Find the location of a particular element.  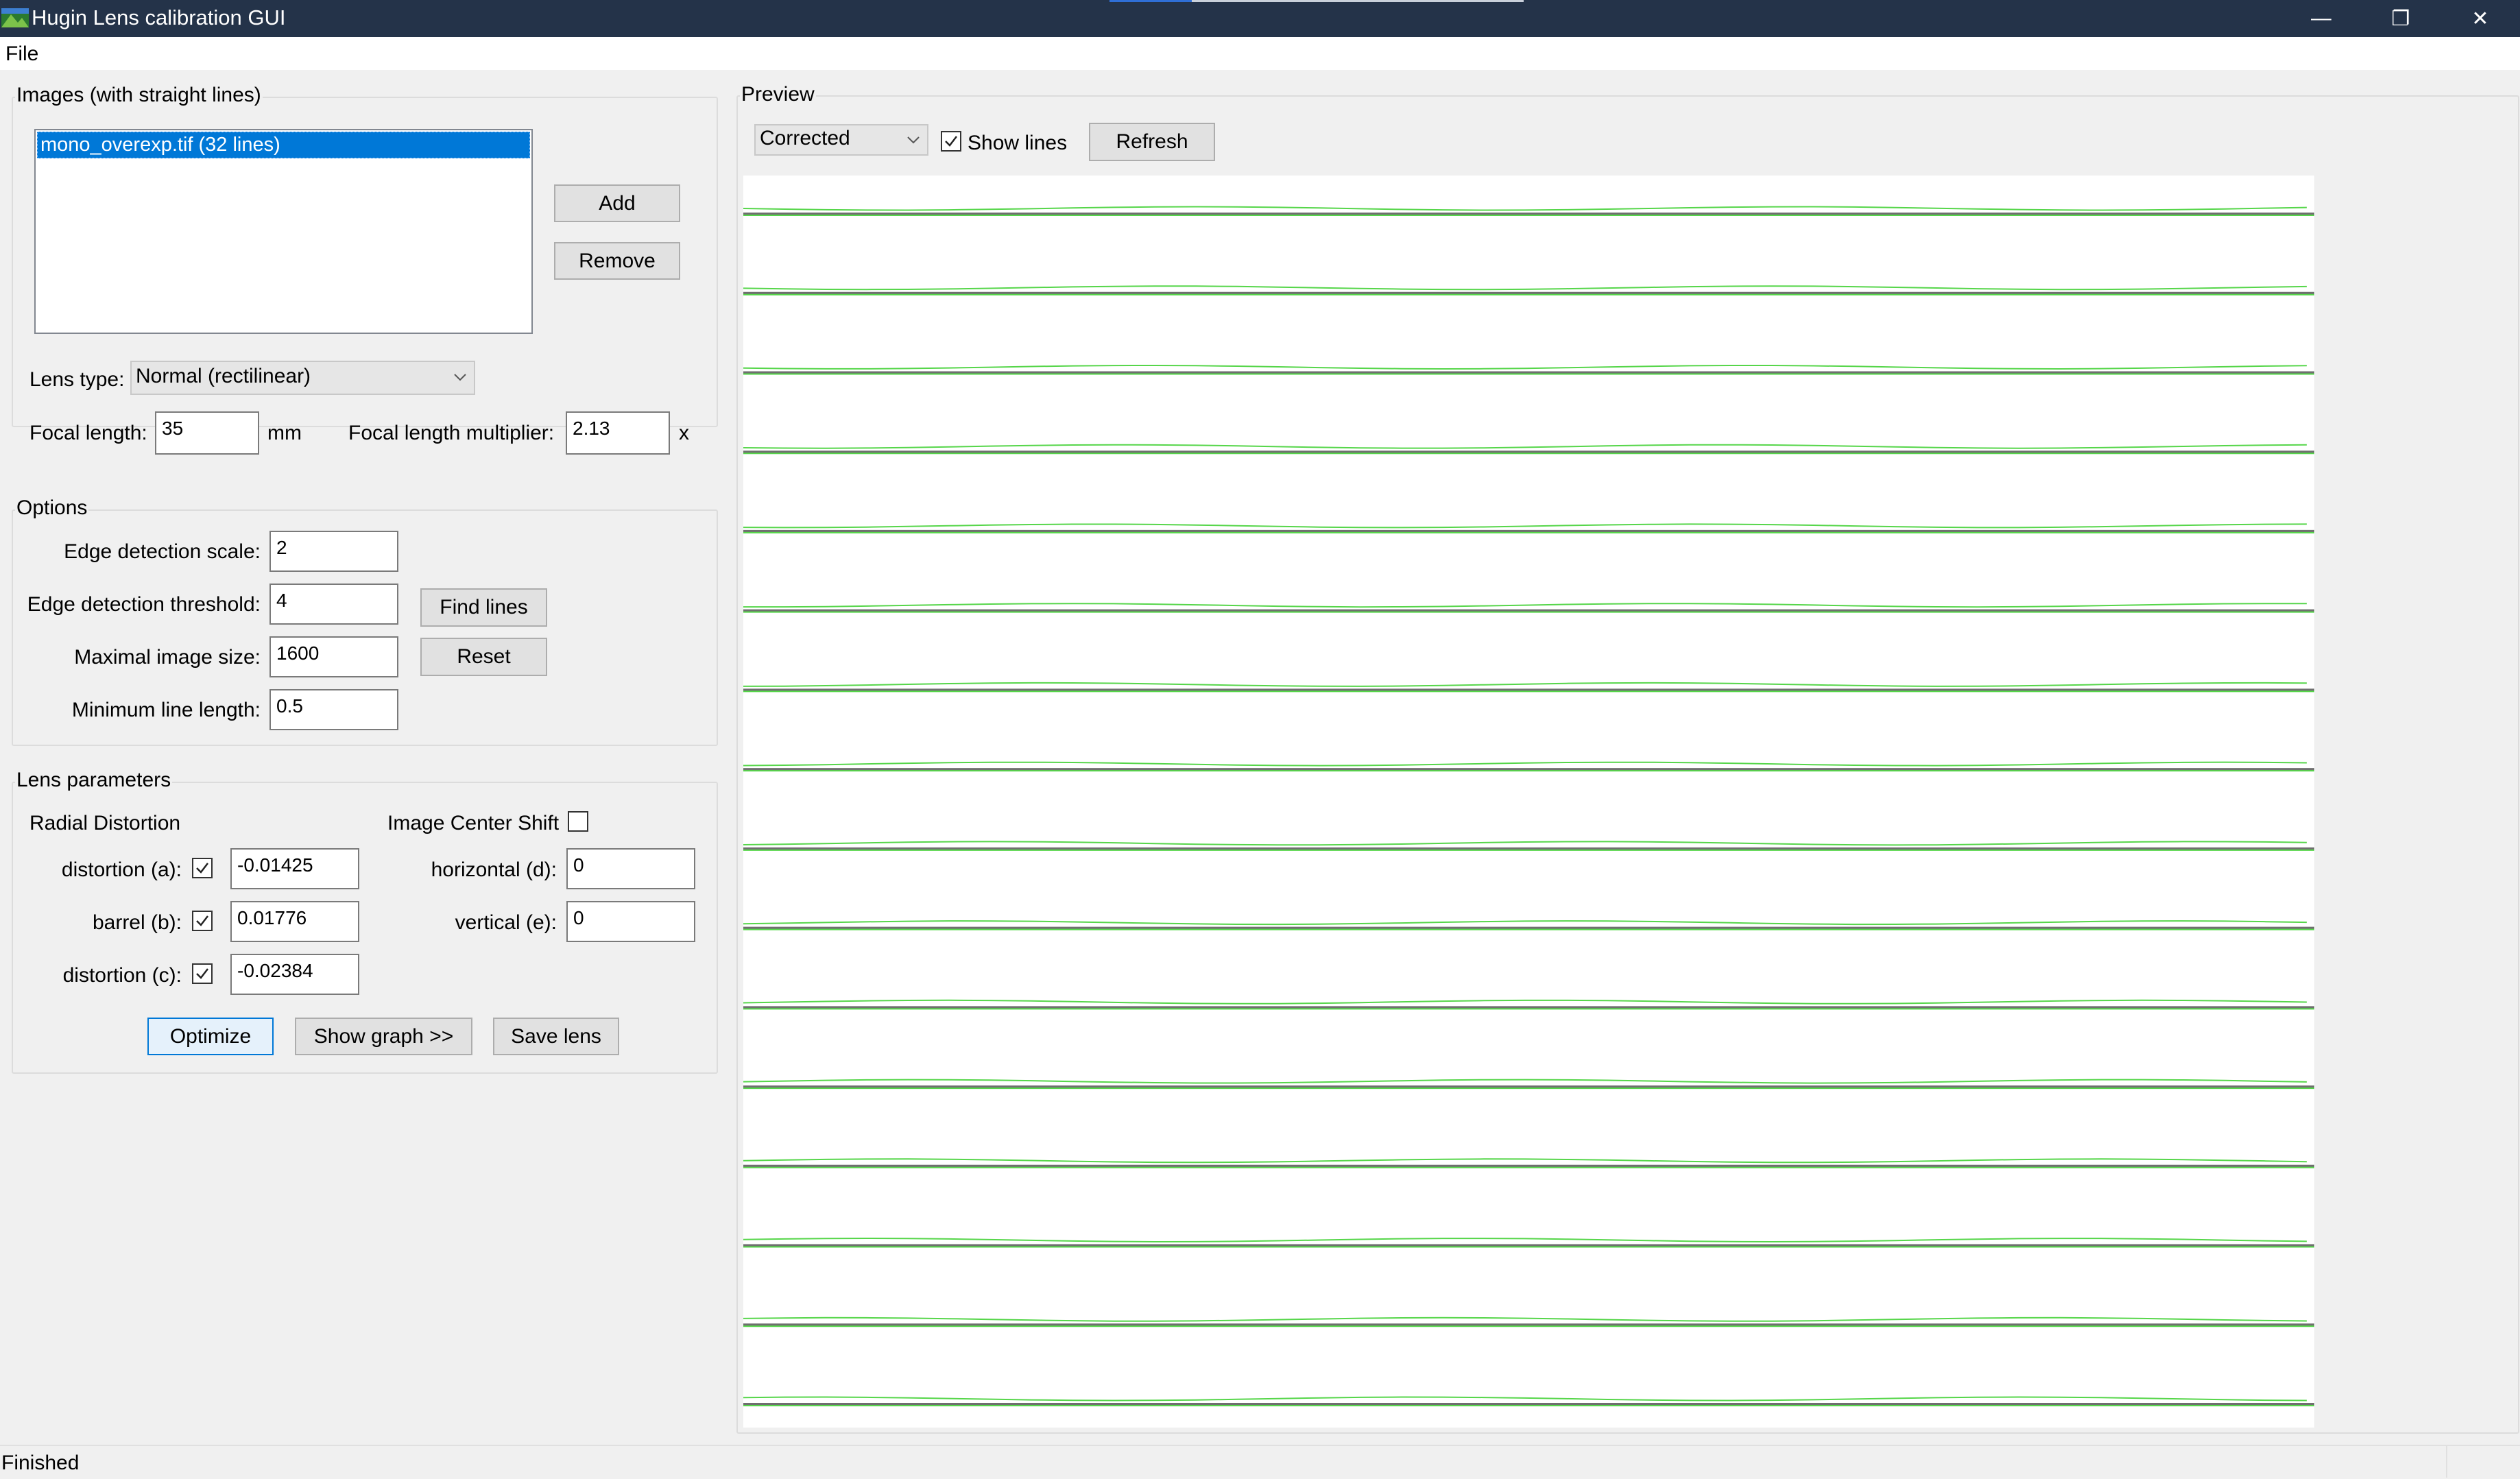

barrel-b-field: 0.01776 is located at coordinates (294, 921).